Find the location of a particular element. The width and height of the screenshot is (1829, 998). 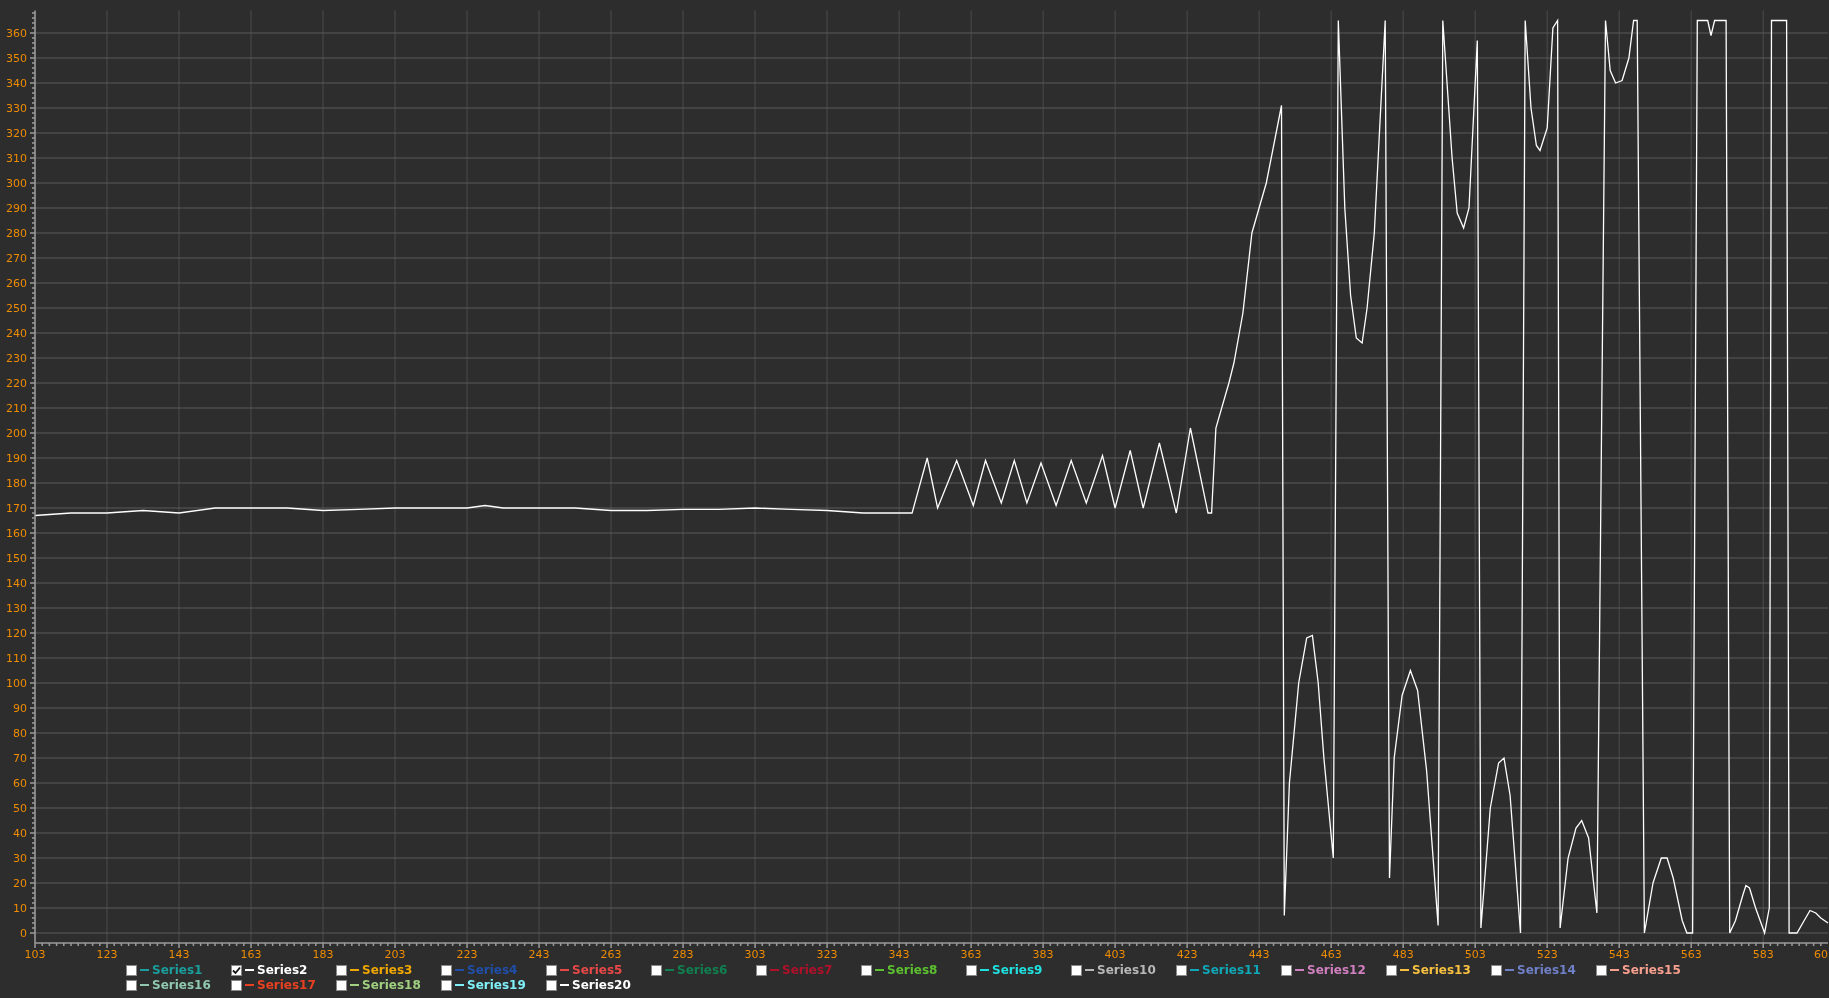

series-label: Series14 is located at coordinates (1546, 970).